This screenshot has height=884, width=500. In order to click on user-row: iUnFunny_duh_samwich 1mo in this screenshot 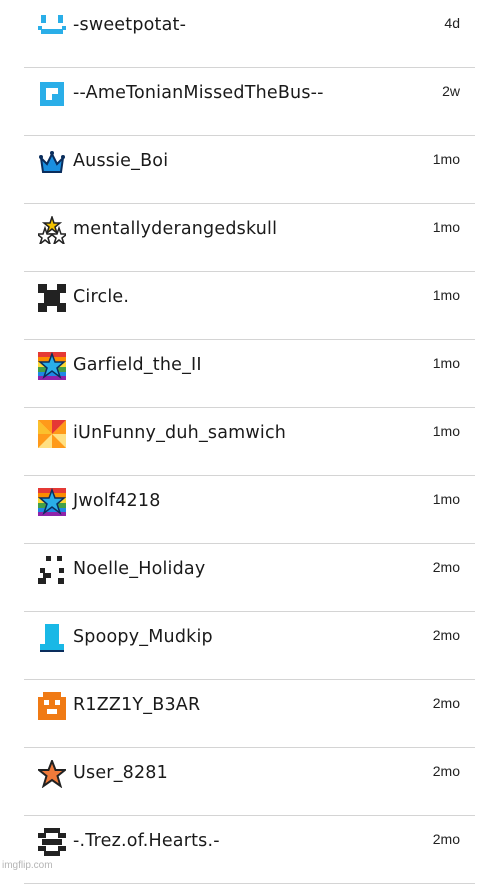, I will do `click(237, 442)`.